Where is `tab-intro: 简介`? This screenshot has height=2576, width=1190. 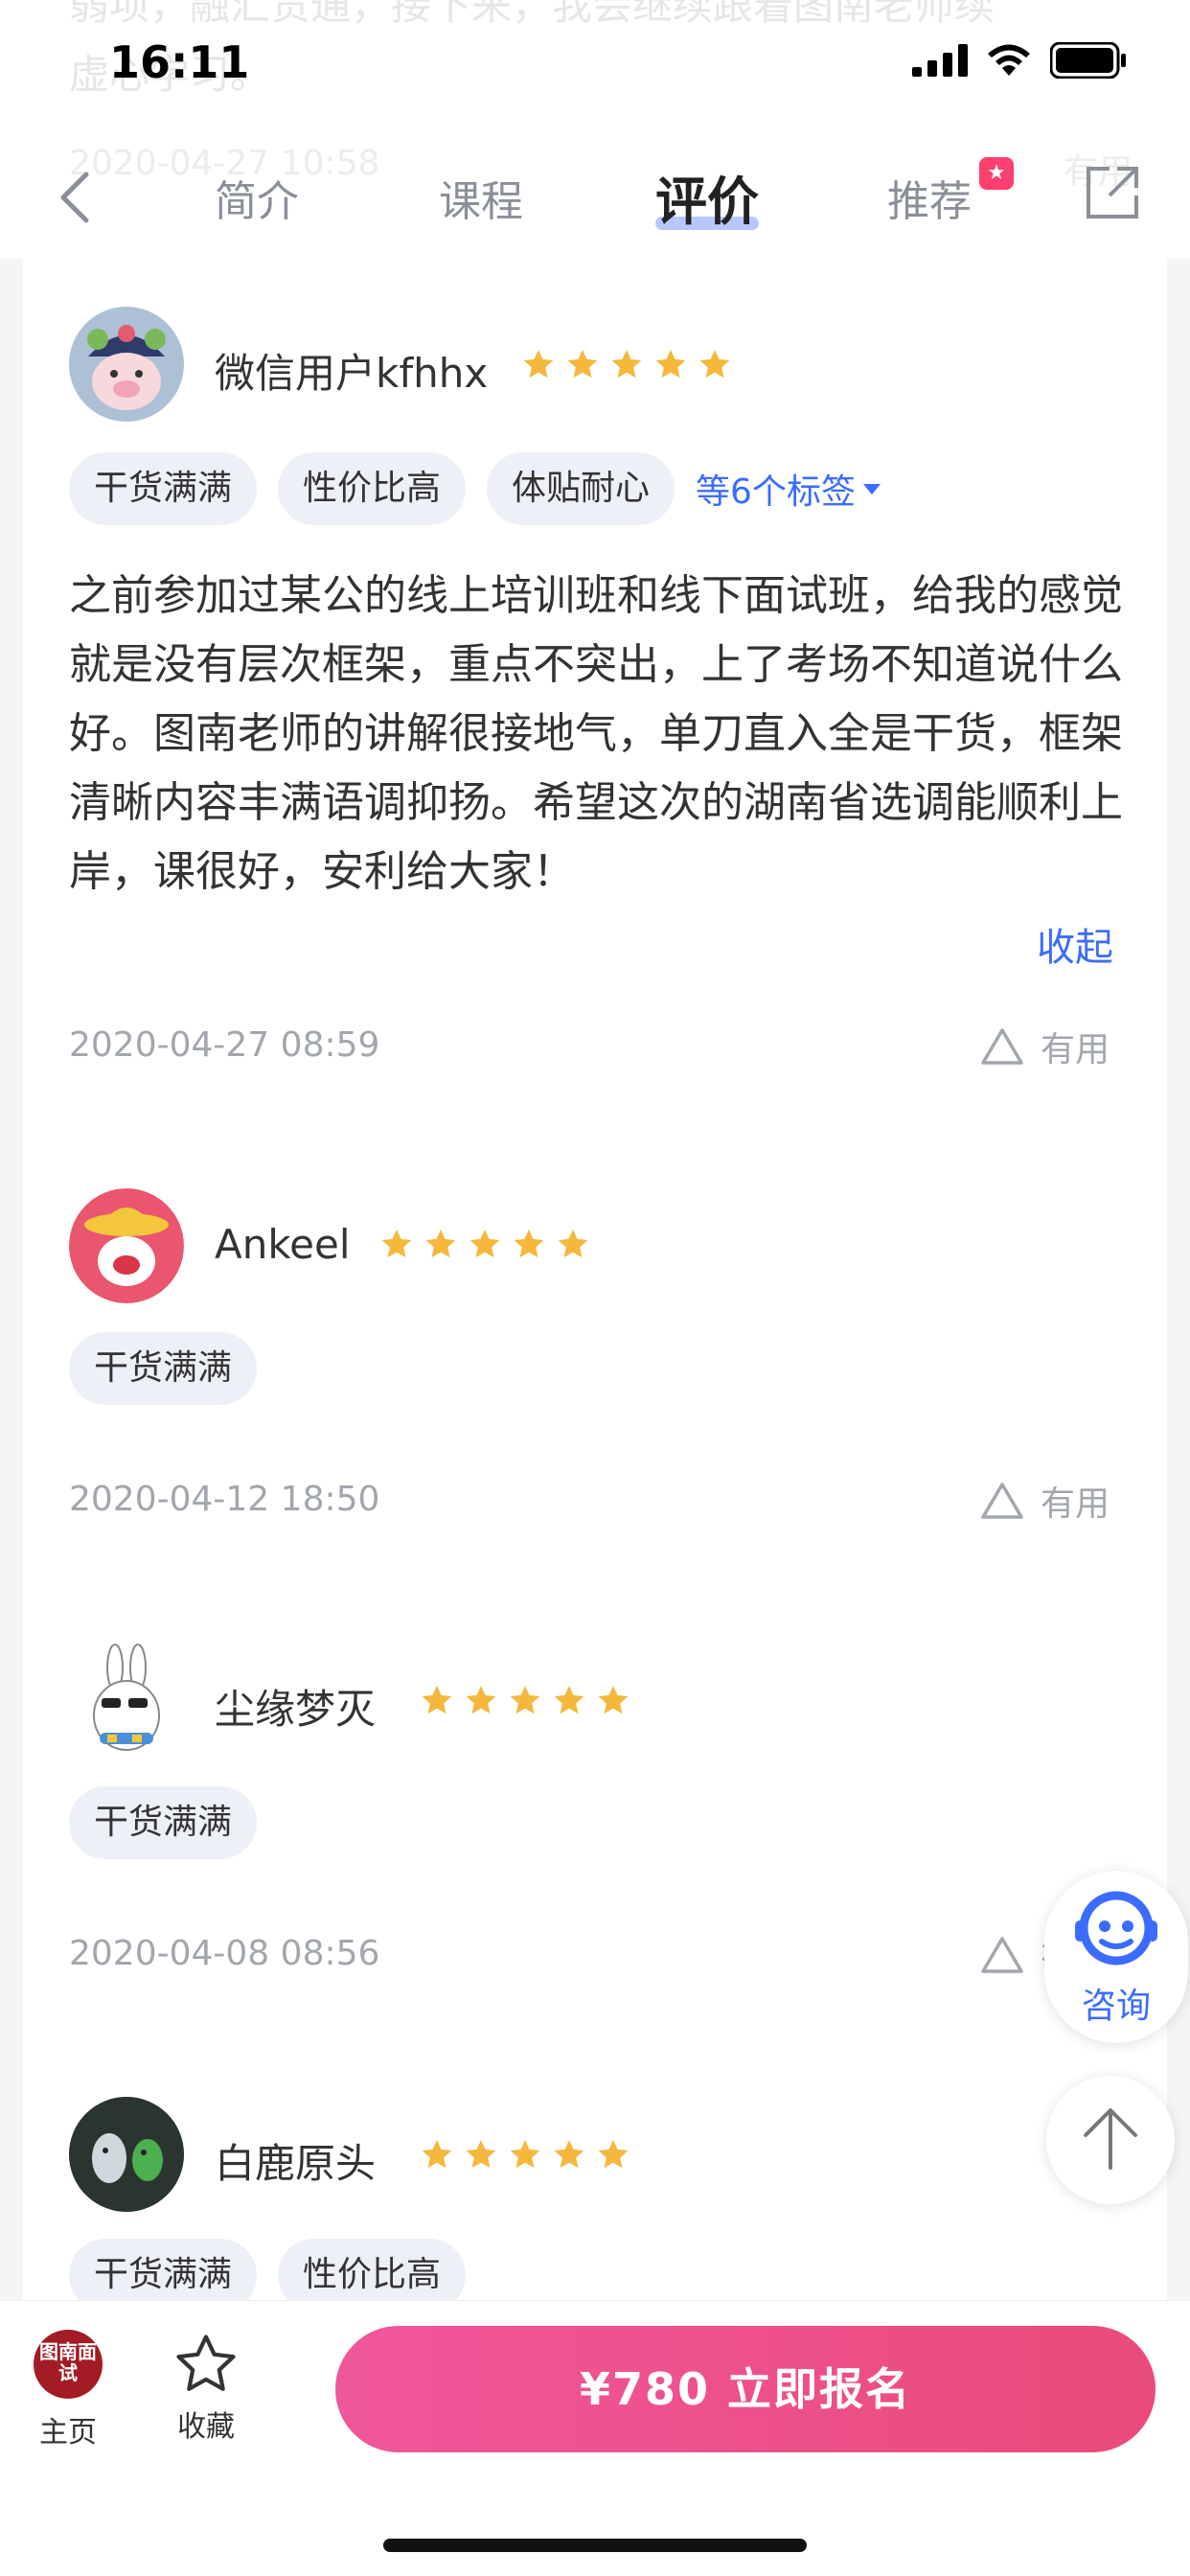
tab-intro: 简介 is located at coordinates (257, 197).